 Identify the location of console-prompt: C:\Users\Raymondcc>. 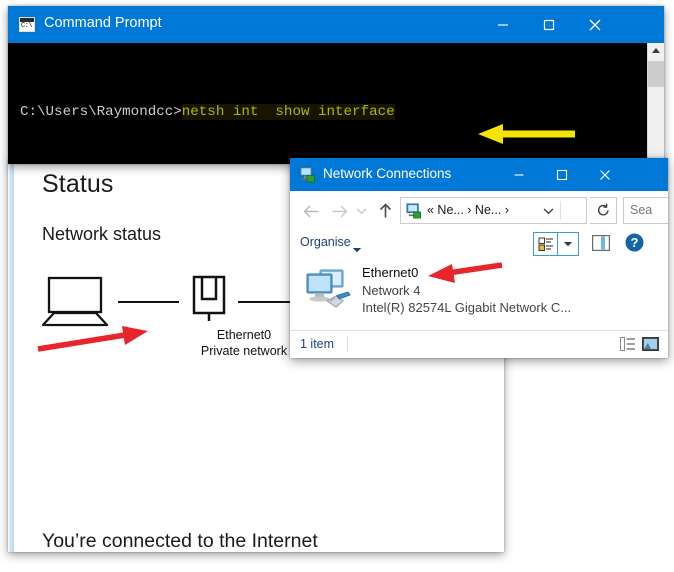
(101, 112).